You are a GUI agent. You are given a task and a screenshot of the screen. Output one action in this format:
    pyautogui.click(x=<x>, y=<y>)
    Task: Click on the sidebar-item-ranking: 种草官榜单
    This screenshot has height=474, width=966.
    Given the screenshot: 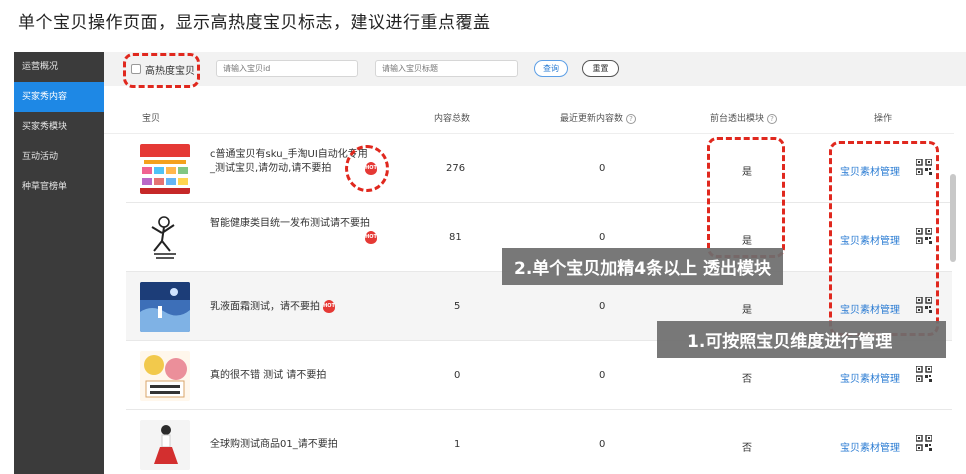 What is the action you would take?
    pyautogui.click(x=59, y=187)
    